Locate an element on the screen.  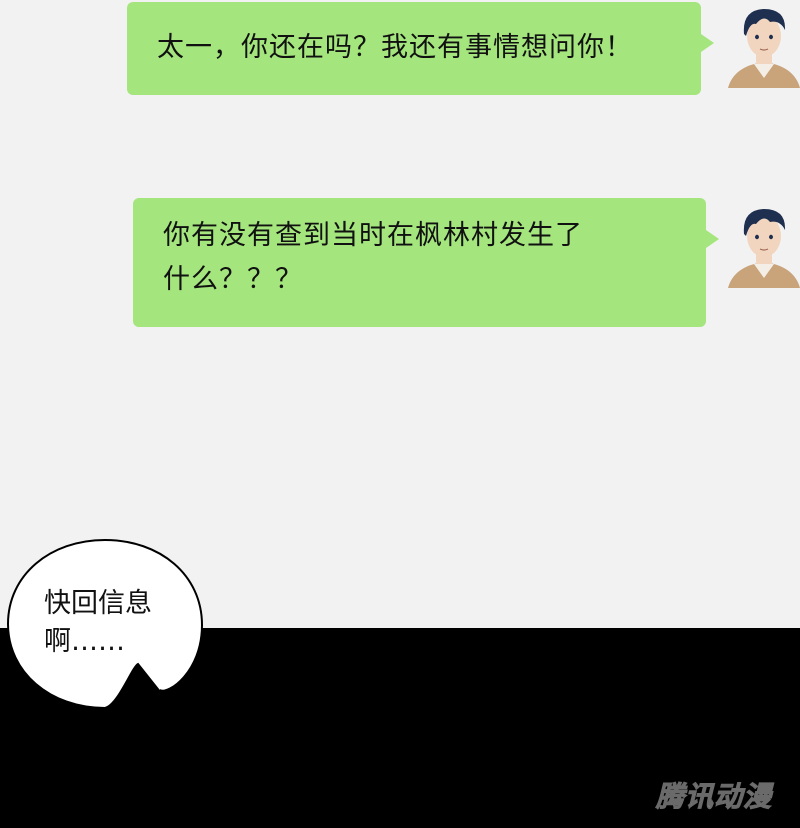
message-bubble: 太一，你还在吗？我还有事情想问你！ is located at coordinates (420, 48).